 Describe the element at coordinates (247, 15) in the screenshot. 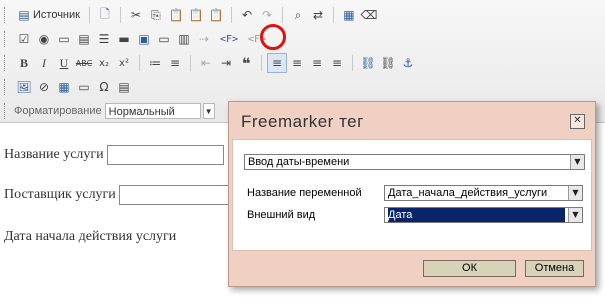

I see `undo-icon: ↶` at that location.